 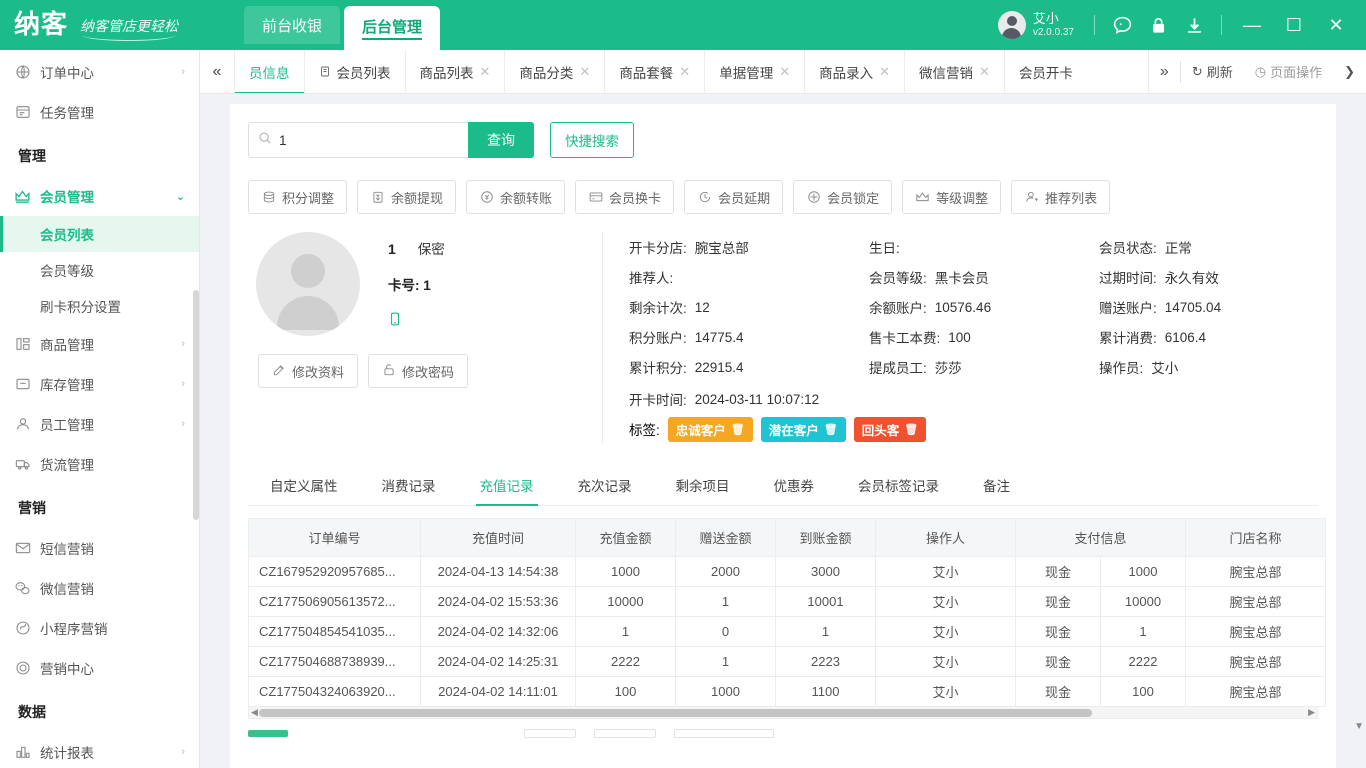 I want to click on balance-transfer-button: 余额转账, so click(x=516, y=197).